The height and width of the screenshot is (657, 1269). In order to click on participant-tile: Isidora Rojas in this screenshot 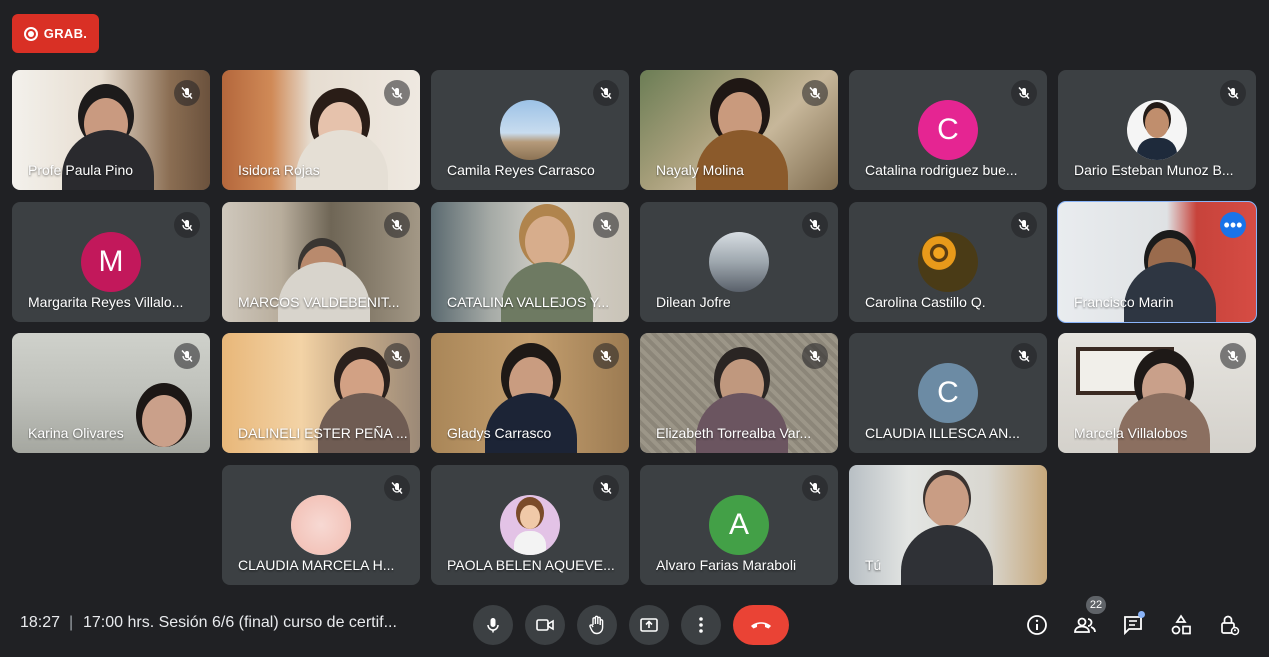, I will do `click(321, 130)`.